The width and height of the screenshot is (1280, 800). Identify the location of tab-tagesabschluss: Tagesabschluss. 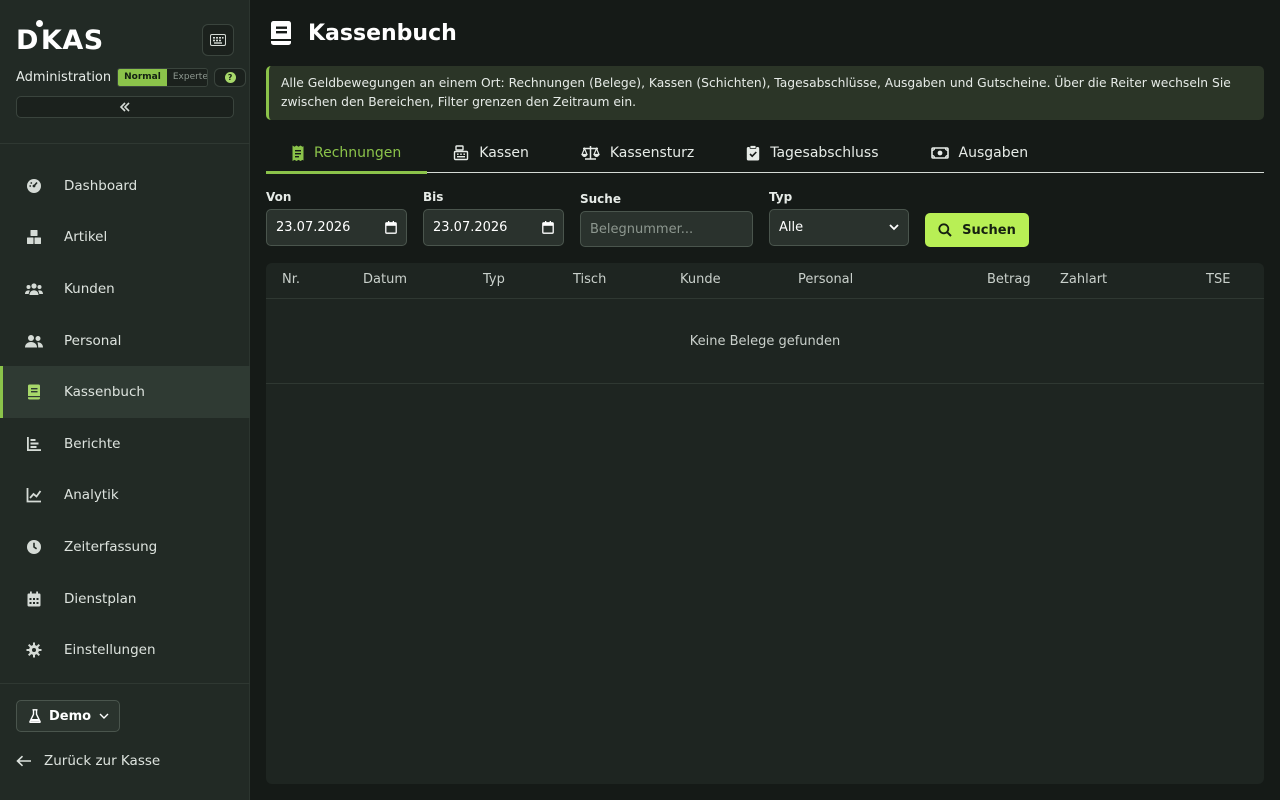
(812, 152).